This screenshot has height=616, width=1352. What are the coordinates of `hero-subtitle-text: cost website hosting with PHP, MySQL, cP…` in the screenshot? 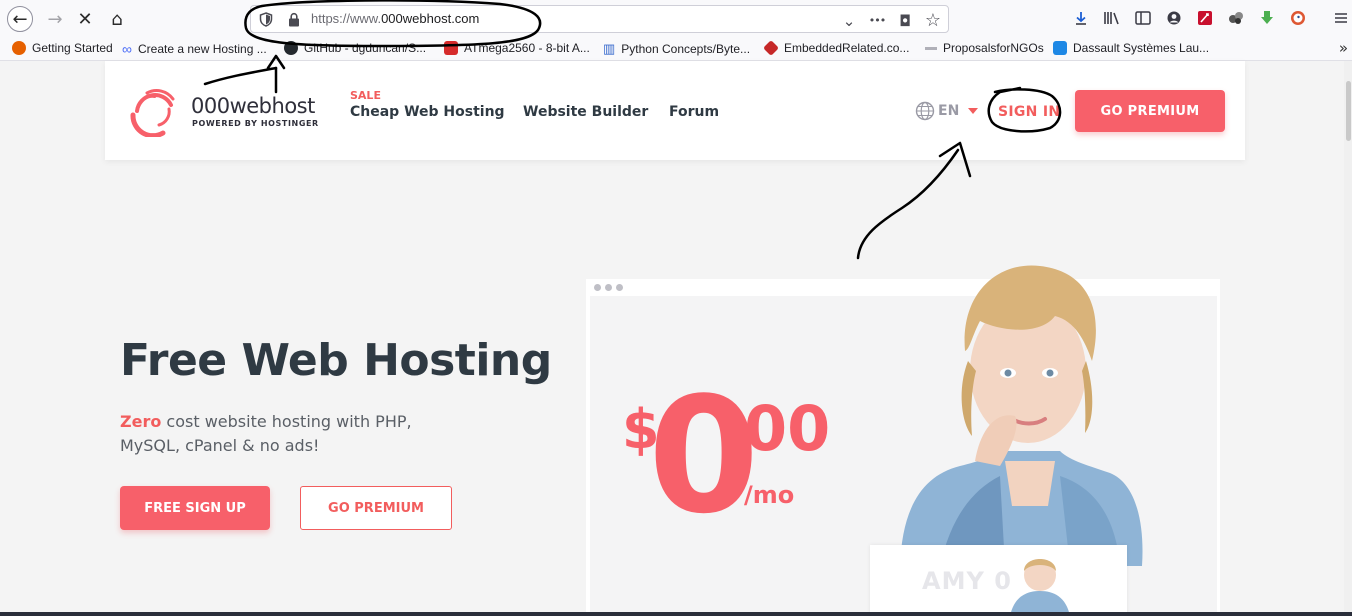 It's located at (266, 433).